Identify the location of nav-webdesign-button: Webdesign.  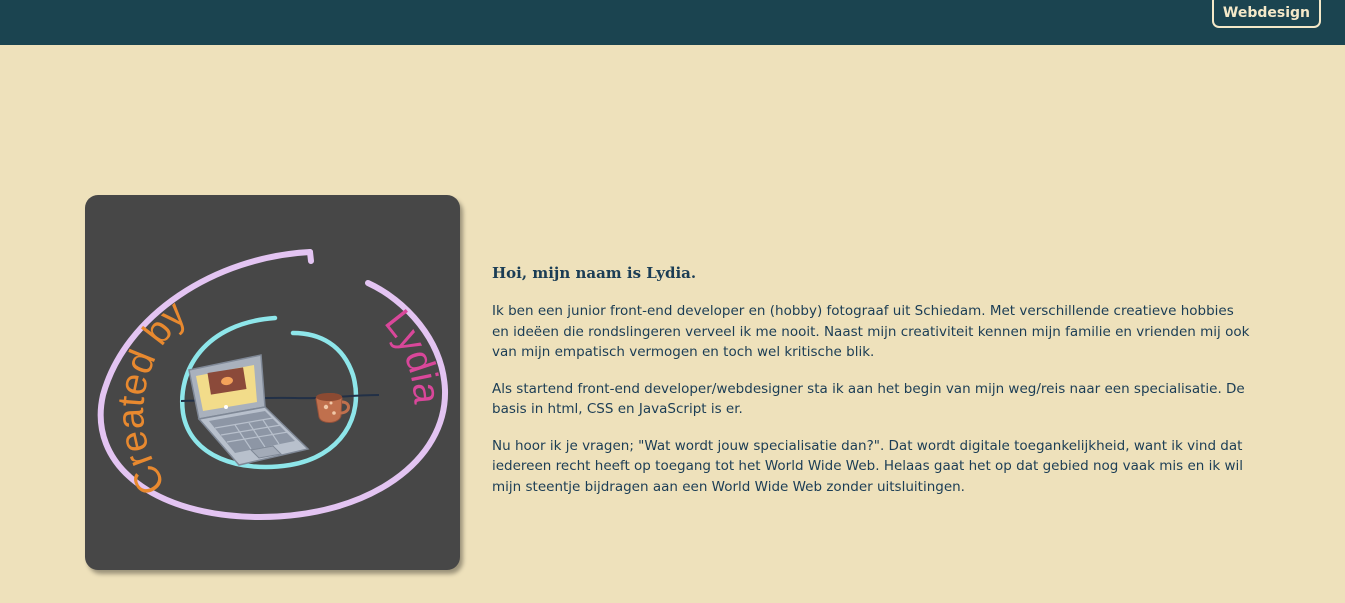
(1266, 14).